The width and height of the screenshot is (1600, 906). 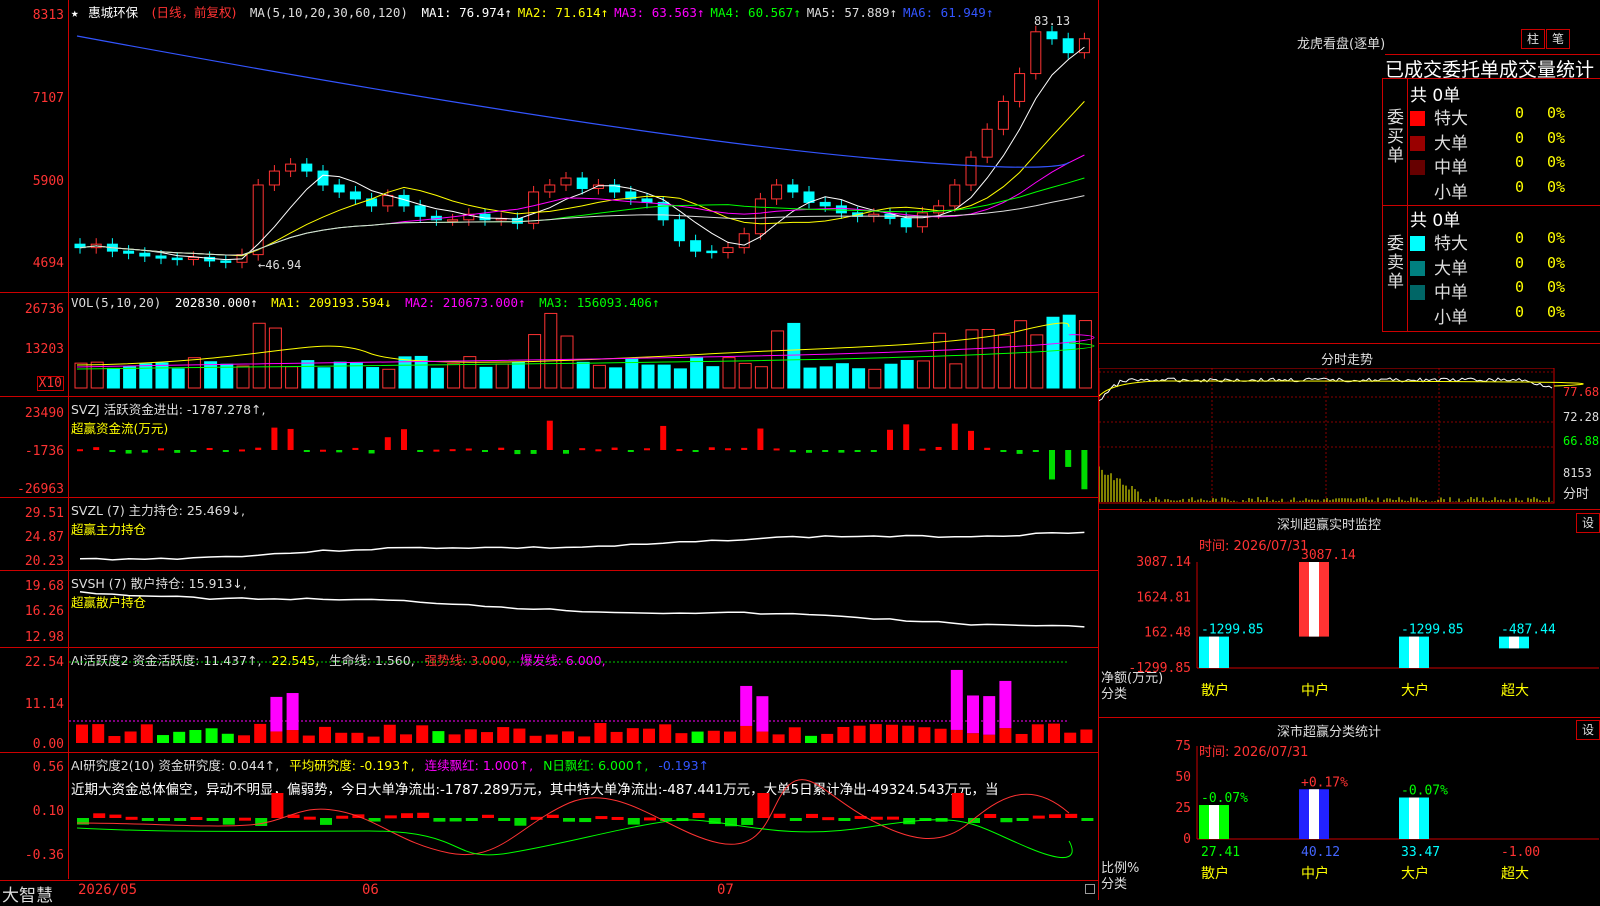 What do you see at coordinates (1558, 39) in the screenshot?
I see `pen-mode-button: 笔` at bounding box center [1558, 39].